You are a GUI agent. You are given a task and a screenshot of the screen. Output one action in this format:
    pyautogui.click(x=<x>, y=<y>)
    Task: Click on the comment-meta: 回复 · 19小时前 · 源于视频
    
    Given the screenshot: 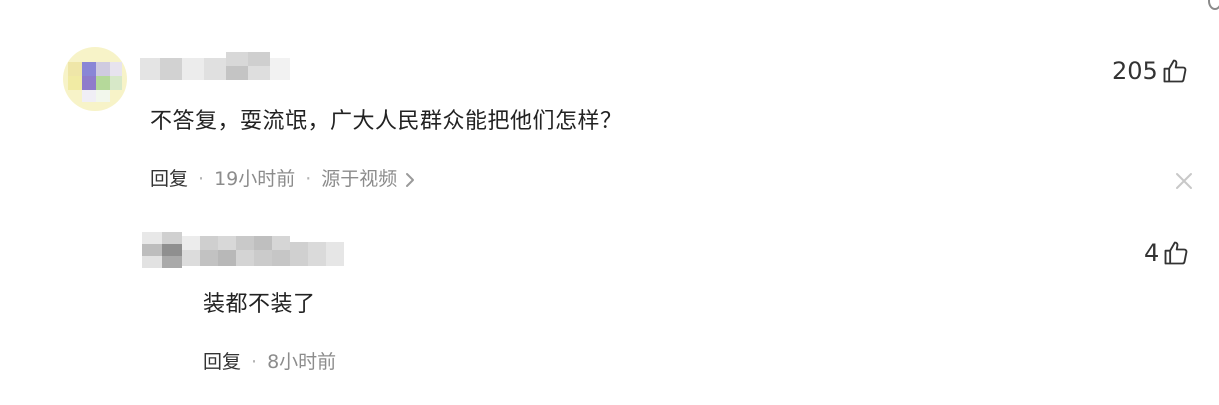 What is the action you would take?
    pyautogui.click(x=282, y=179)
    